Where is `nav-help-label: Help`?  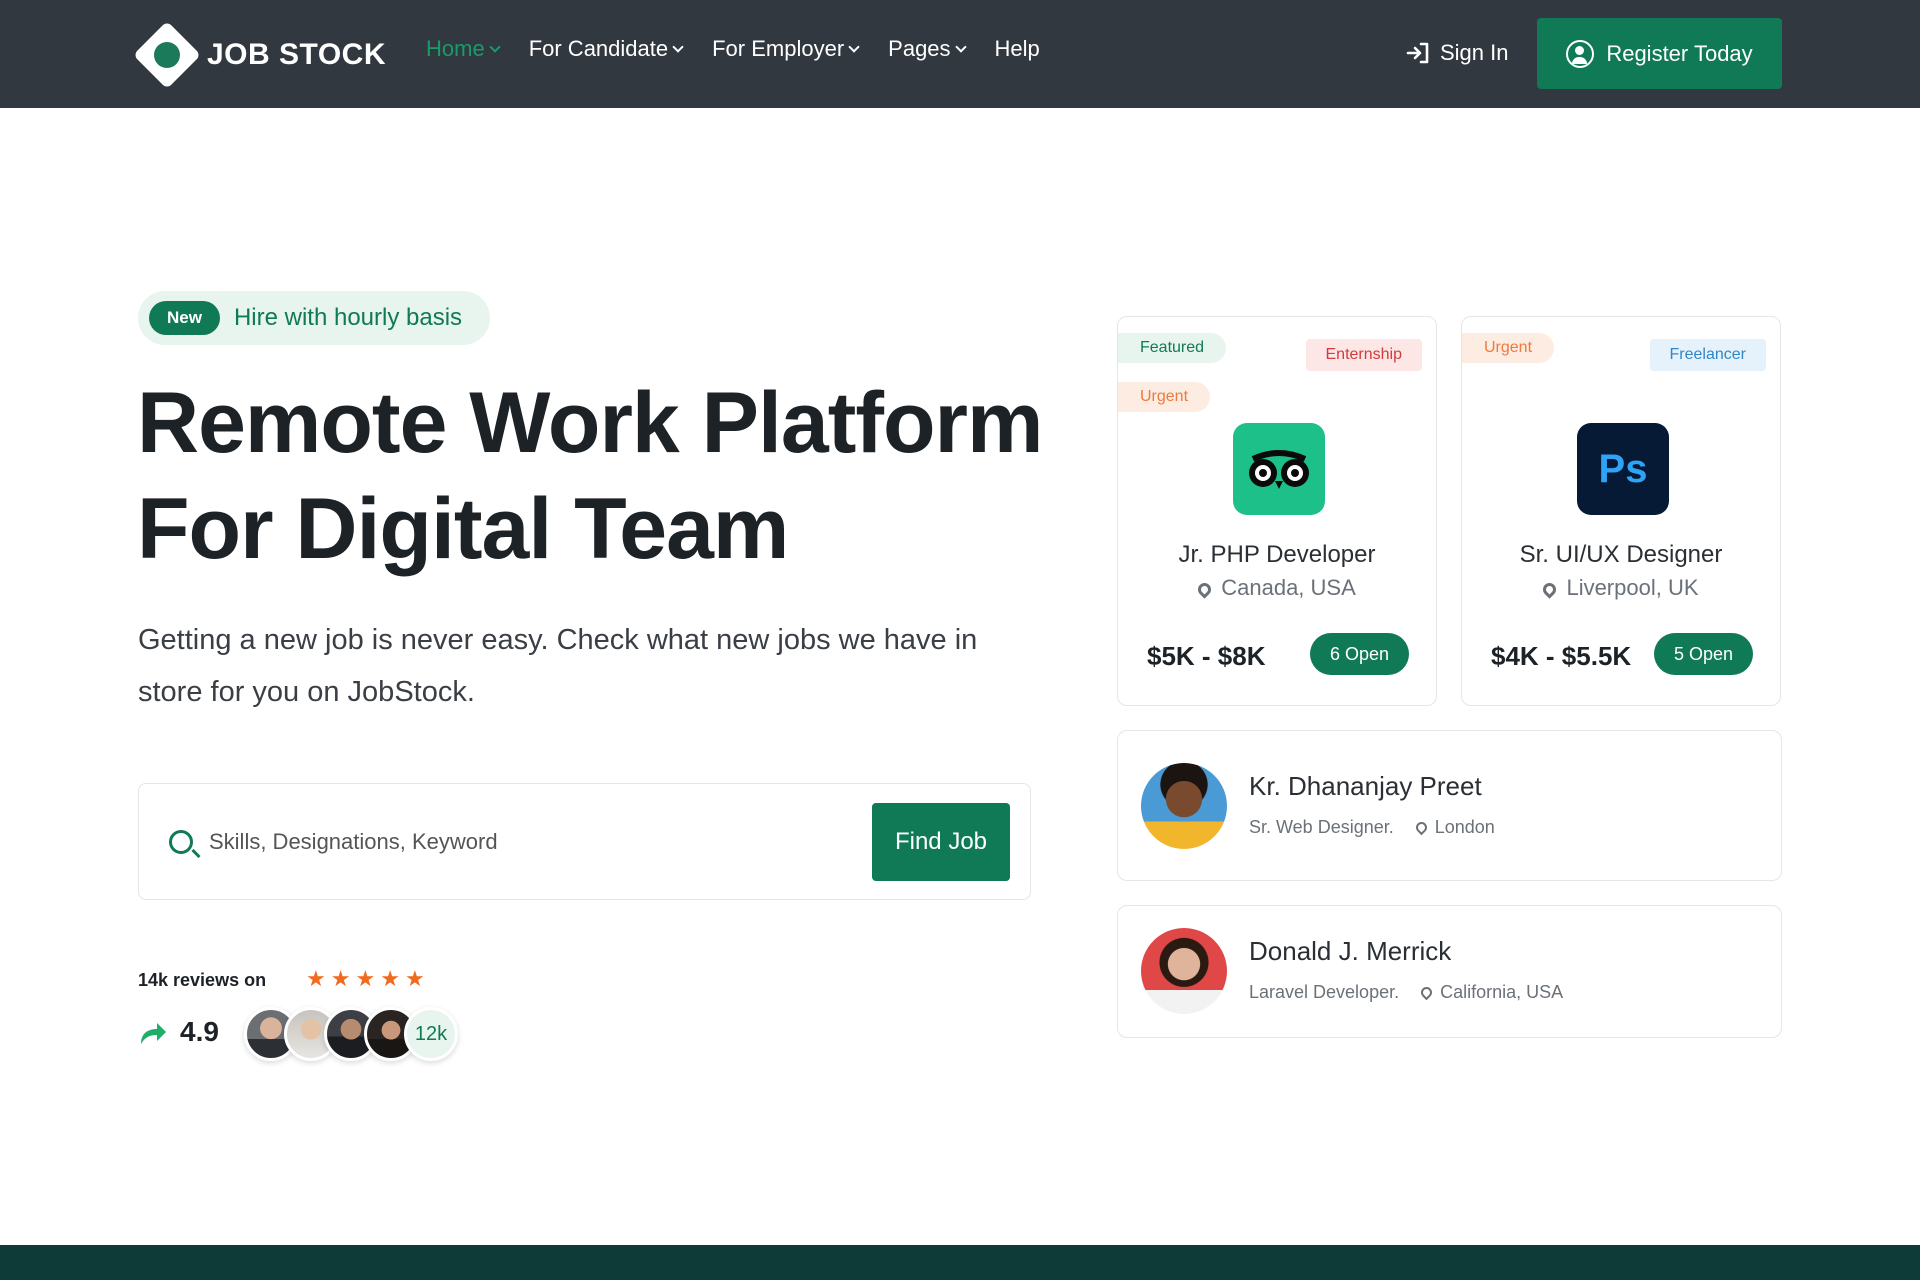
nav-help-label: Help is located at coordinates (1017, 48).